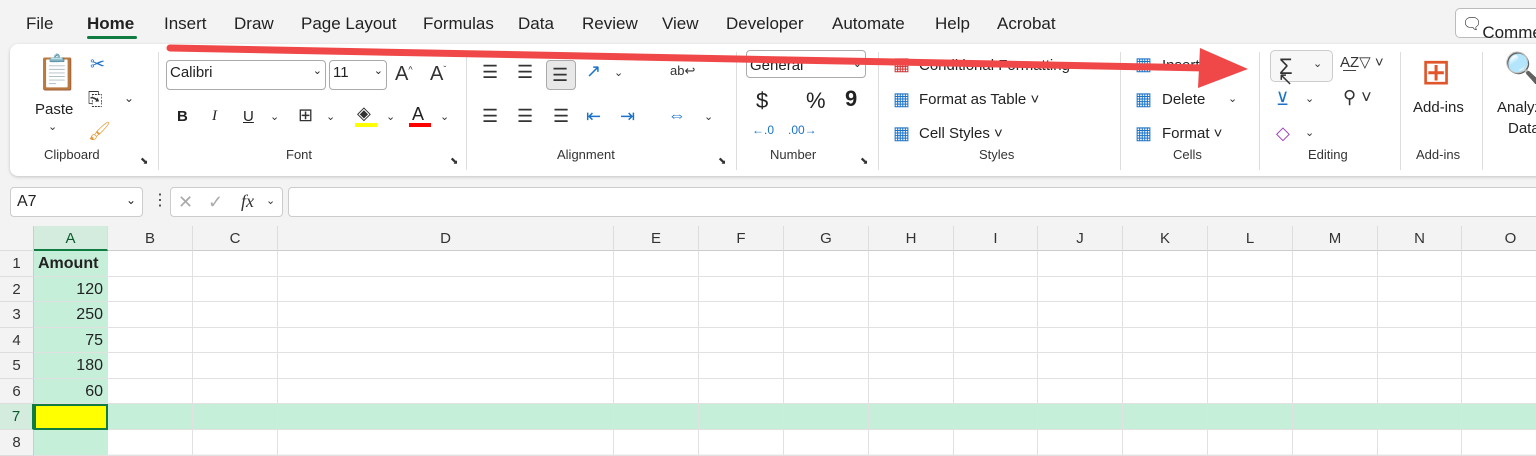  I want to click on paste-button: Paste, so click(54, 109).